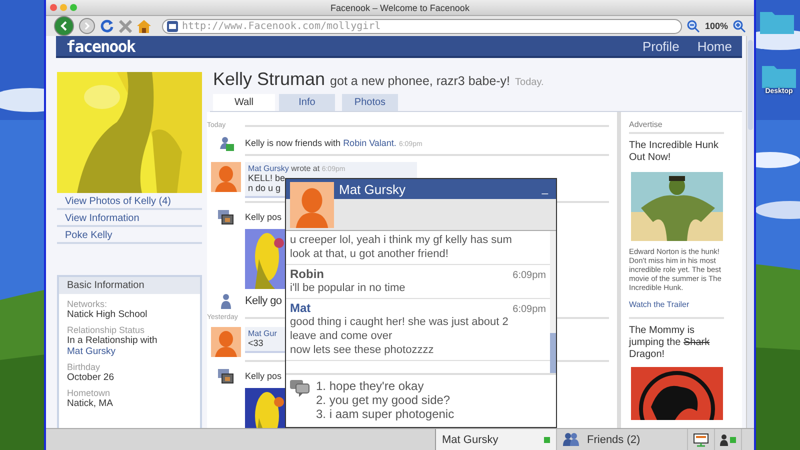 The height and width of the screenshot is (450, 800). Describe the element at coordinates (372, 189) in the screenshot. I see `chat-title: Mat Gursky` at that location.